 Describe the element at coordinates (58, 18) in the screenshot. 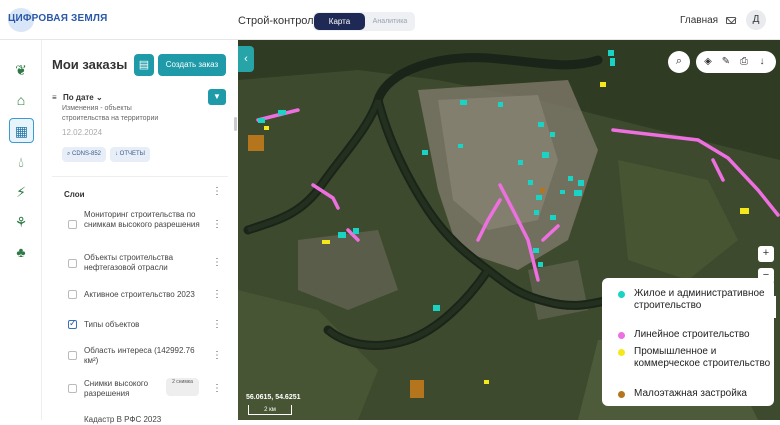

I see `logo: ЦИФРОВАЯ ЗЕМЛЯ` at that location.